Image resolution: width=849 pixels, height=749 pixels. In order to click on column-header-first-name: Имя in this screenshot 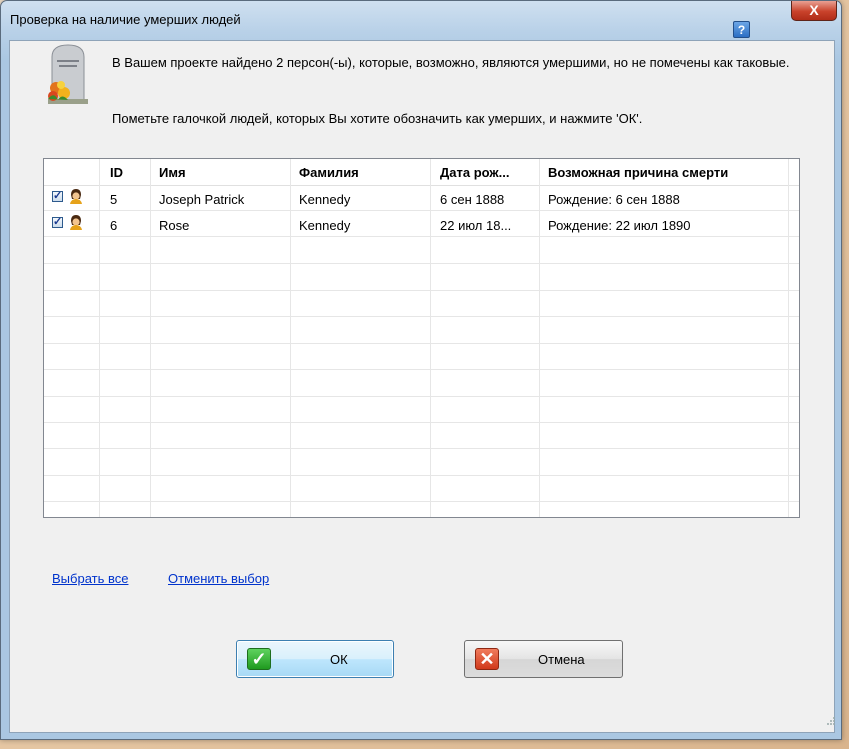, I will do `click(172, 172)`.